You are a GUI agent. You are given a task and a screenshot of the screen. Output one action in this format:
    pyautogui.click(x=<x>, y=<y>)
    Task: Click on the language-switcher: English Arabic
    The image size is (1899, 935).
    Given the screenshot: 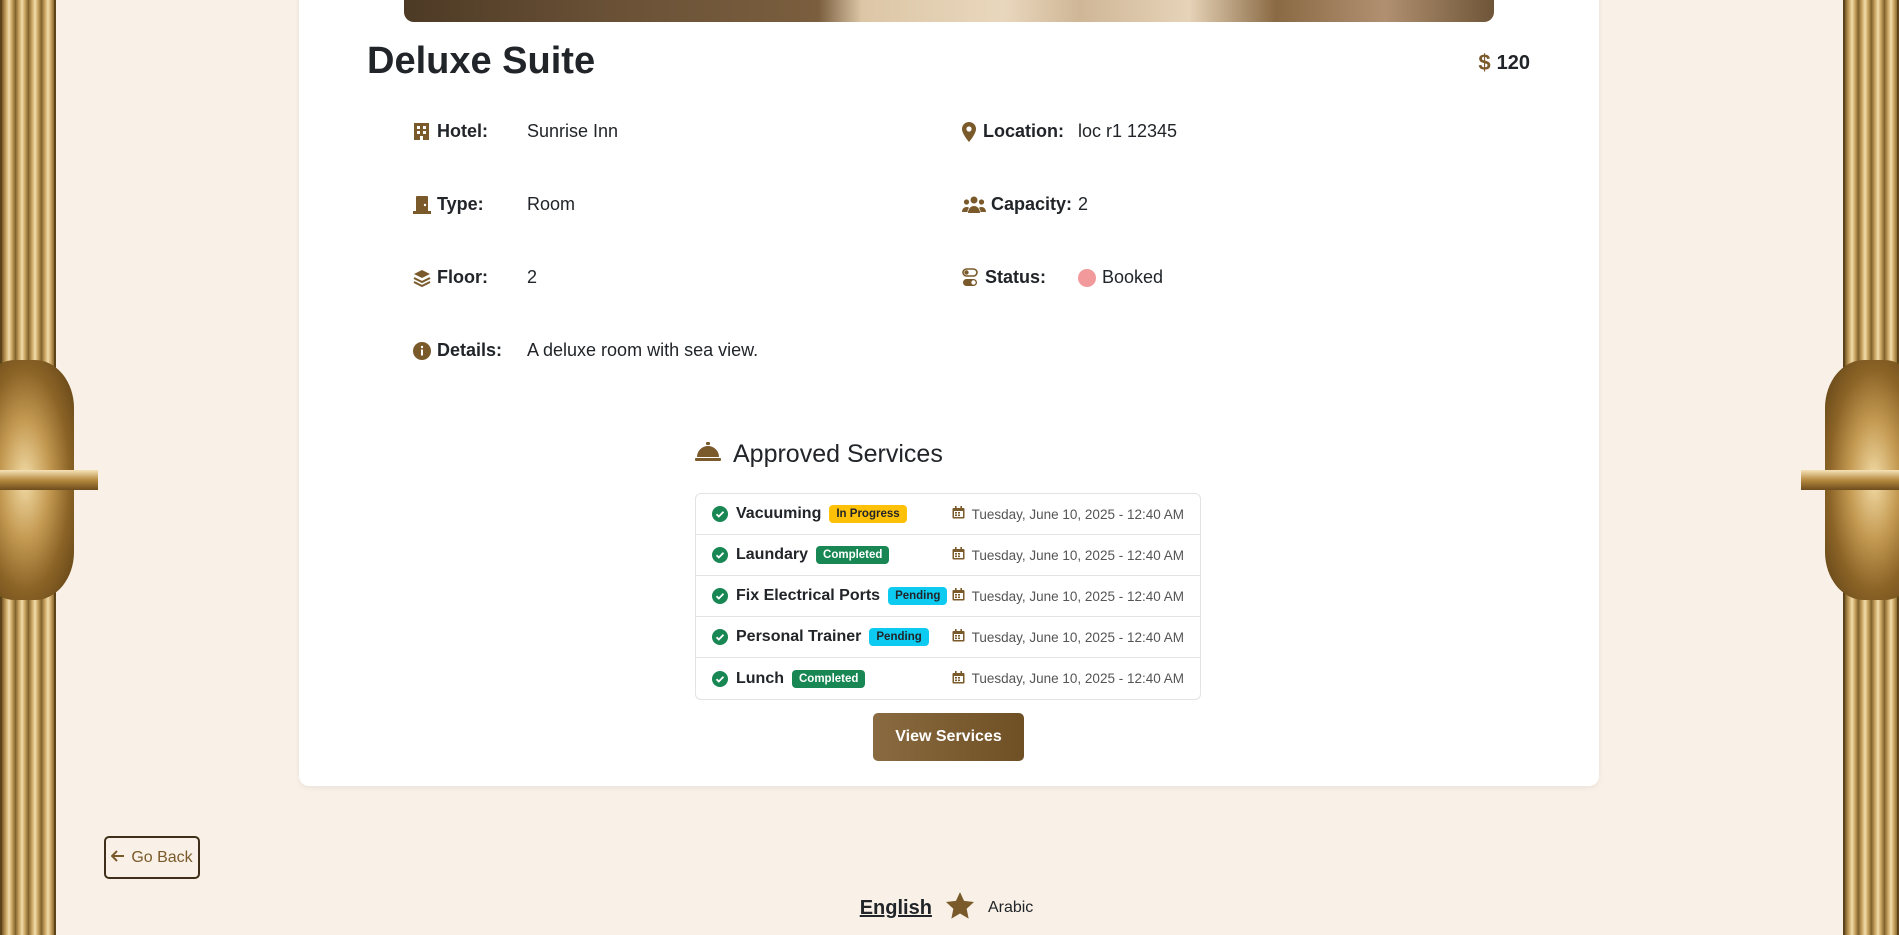 What is the action you would take?
    pyautogui.click(x=949, y=908)
    